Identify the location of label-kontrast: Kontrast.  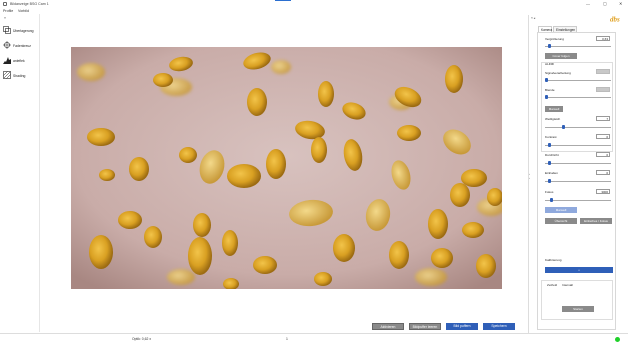
(551, 137).